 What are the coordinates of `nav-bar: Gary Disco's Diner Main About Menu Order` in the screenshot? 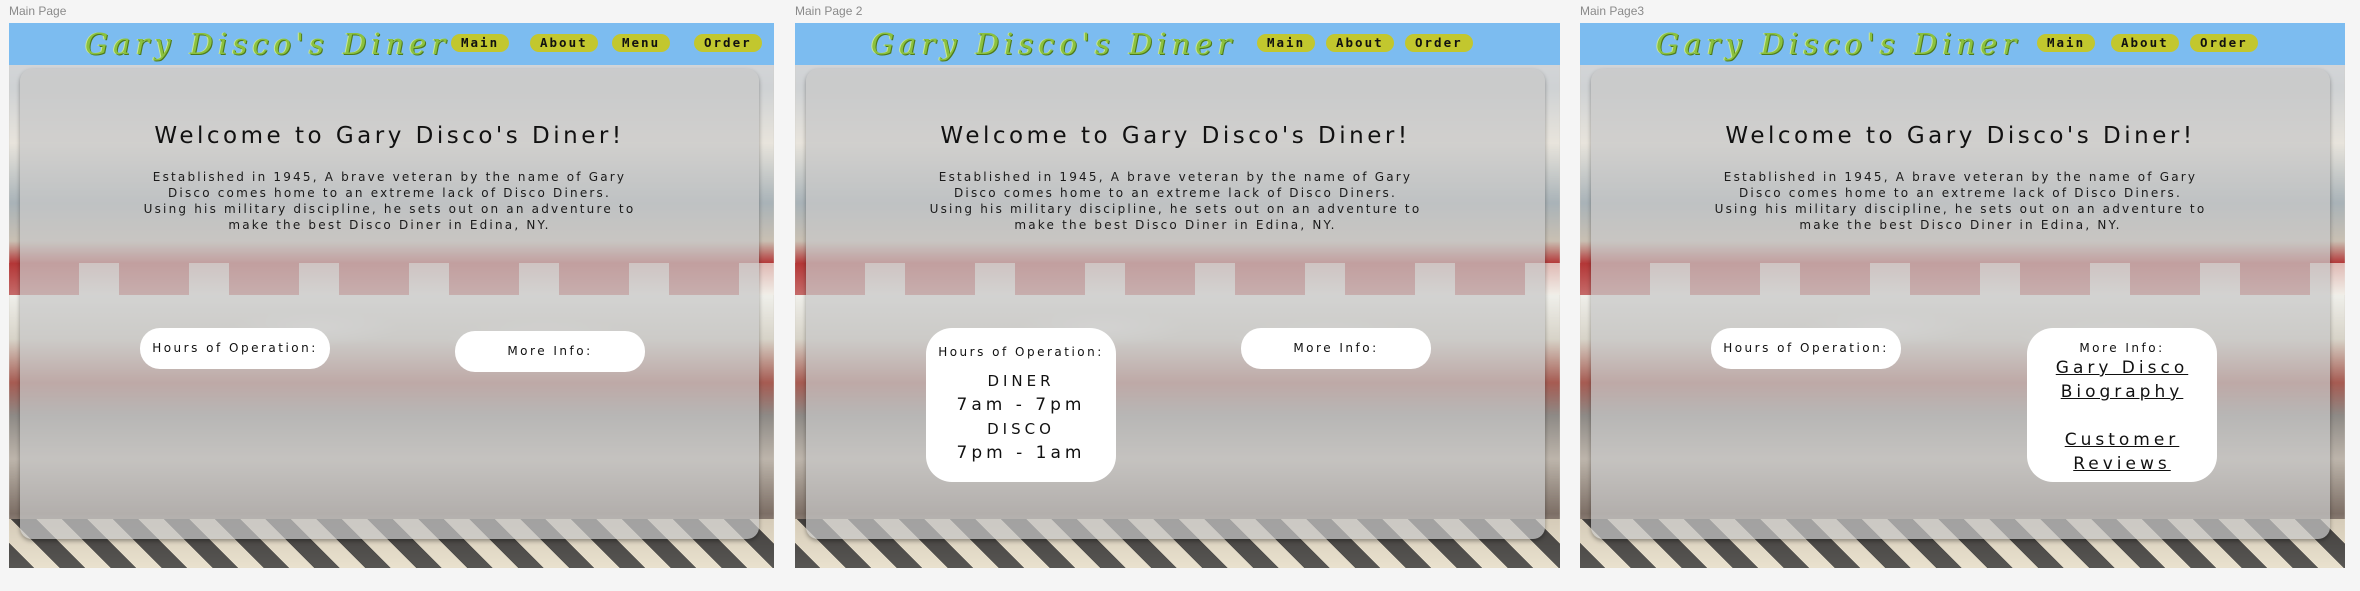 It's located at (391, 44).